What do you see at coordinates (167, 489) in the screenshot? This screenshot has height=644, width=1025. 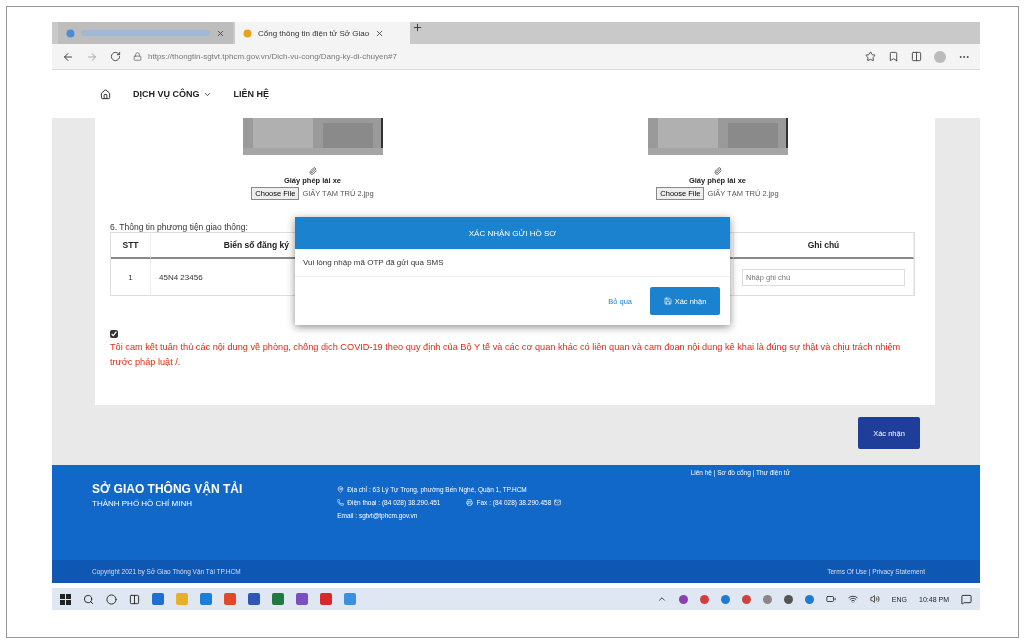 I see `org-name: SỞ GIAO THÔNG VẬN TẢI` at bounding box center [167, 489].